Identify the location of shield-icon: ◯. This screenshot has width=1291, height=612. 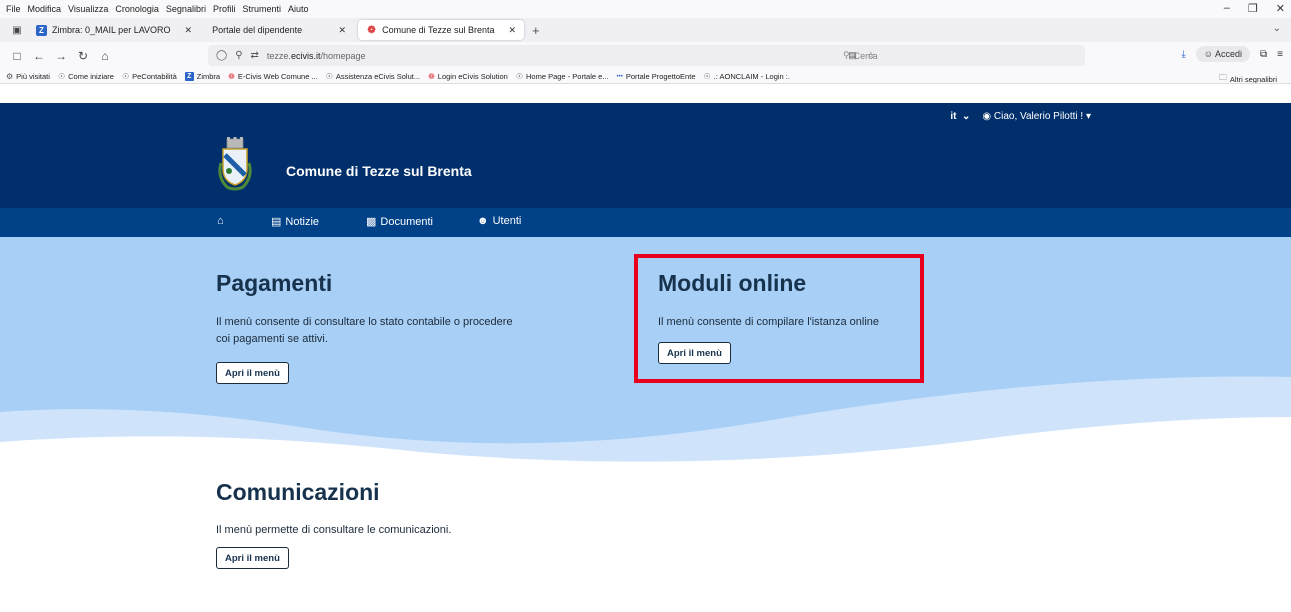
(221, 55).